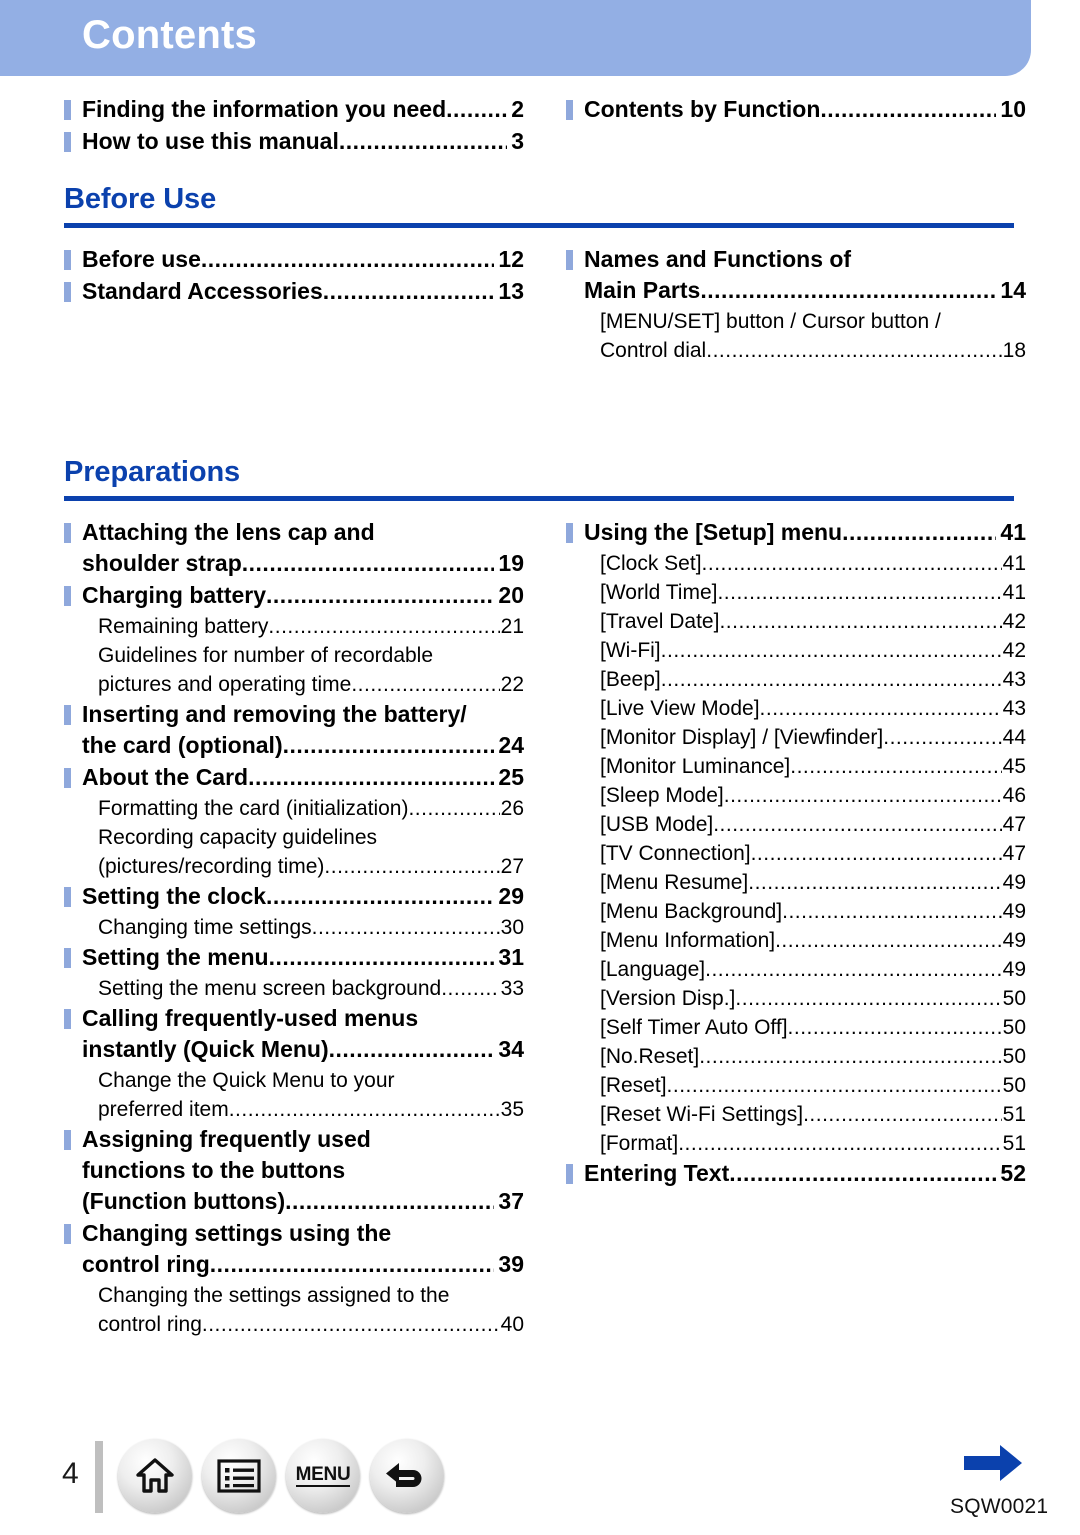  I want to click on toc-entry-line: Changing the settings assigned to the, so click(311, 1295).